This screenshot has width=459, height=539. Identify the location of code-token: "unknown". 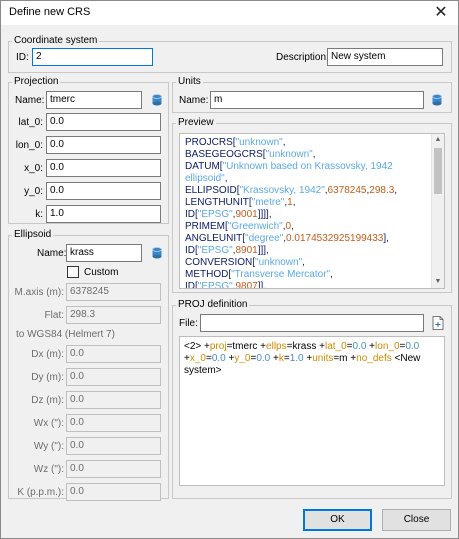
(279, 262).